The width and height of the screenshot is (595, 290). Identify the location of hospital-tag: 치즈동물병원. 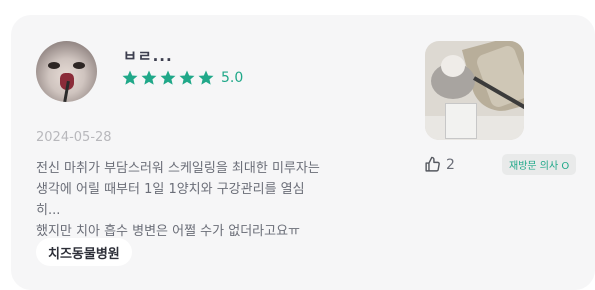
(84, 252).